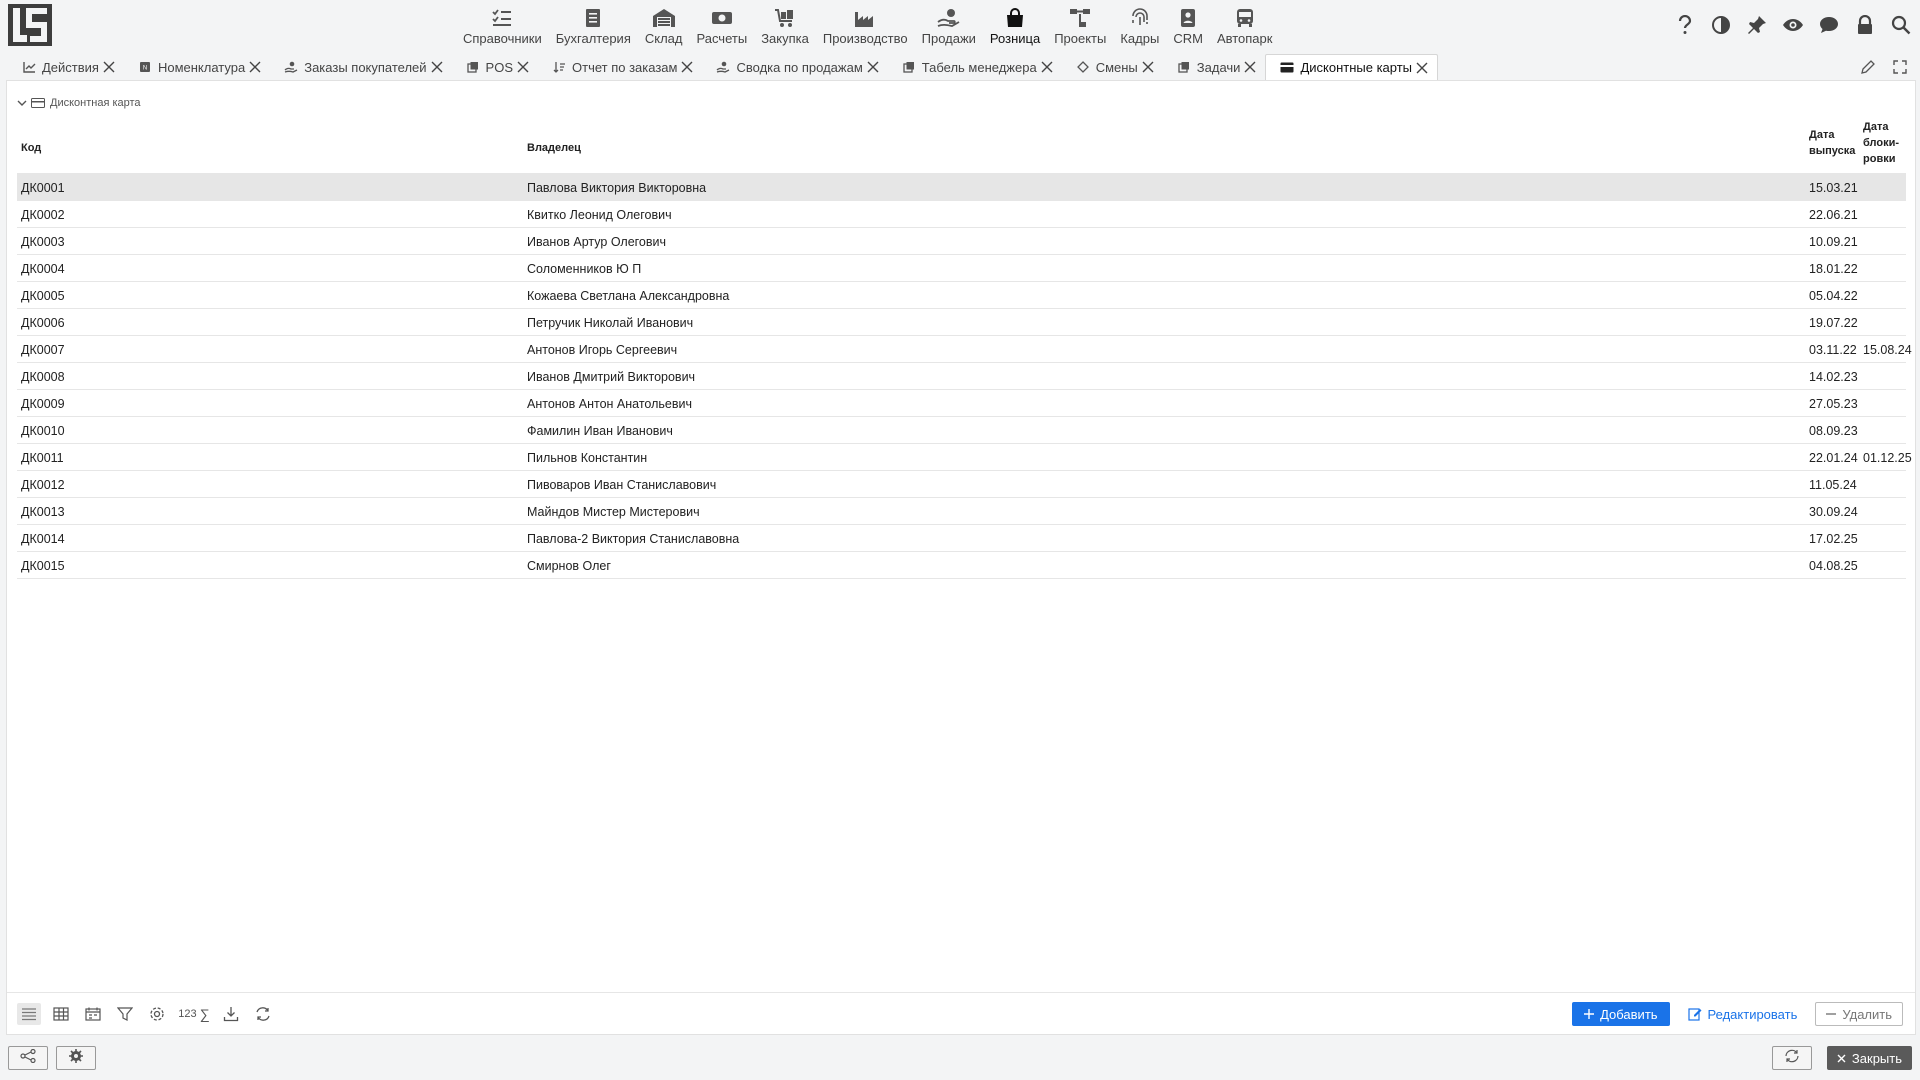  What do you see at coordinates (785, 23) in the screenshot?
I see `menu-item-zakupka: Закупка` at bounding box center [785, 23].